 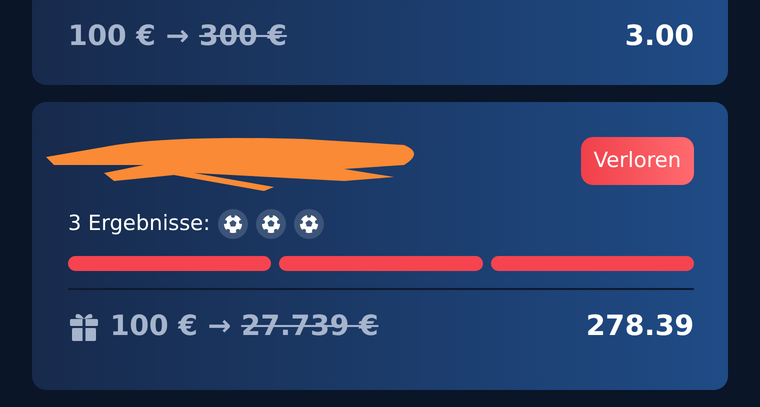 I want to click on odds-value: 3.00, so click(x=659, y=36).